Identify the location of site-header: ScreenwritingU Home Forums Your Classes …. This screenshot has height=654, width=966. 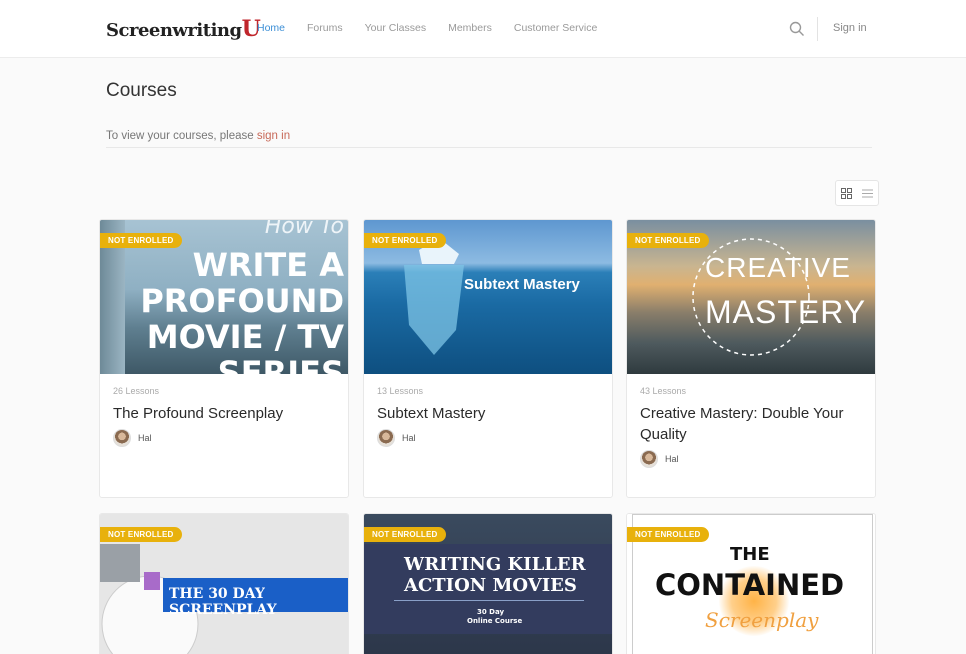
(483, 29).